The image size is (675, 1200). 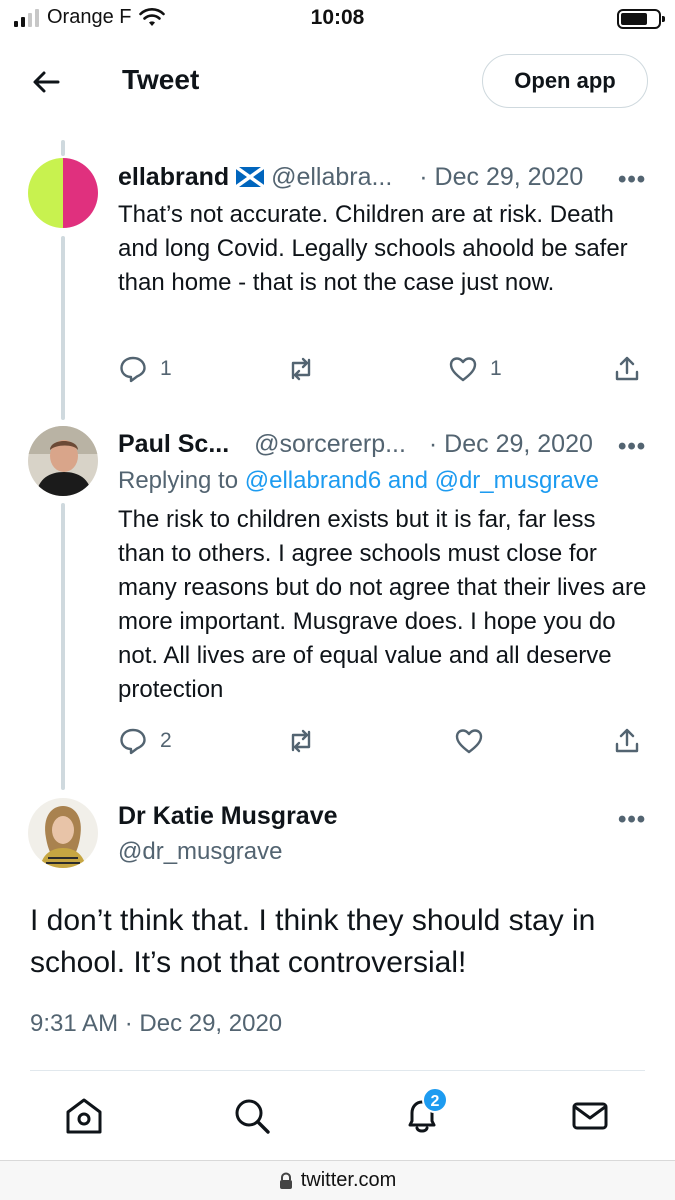 I want to click on mention-link: @dr_musgrave, so click(x=517, y=480).